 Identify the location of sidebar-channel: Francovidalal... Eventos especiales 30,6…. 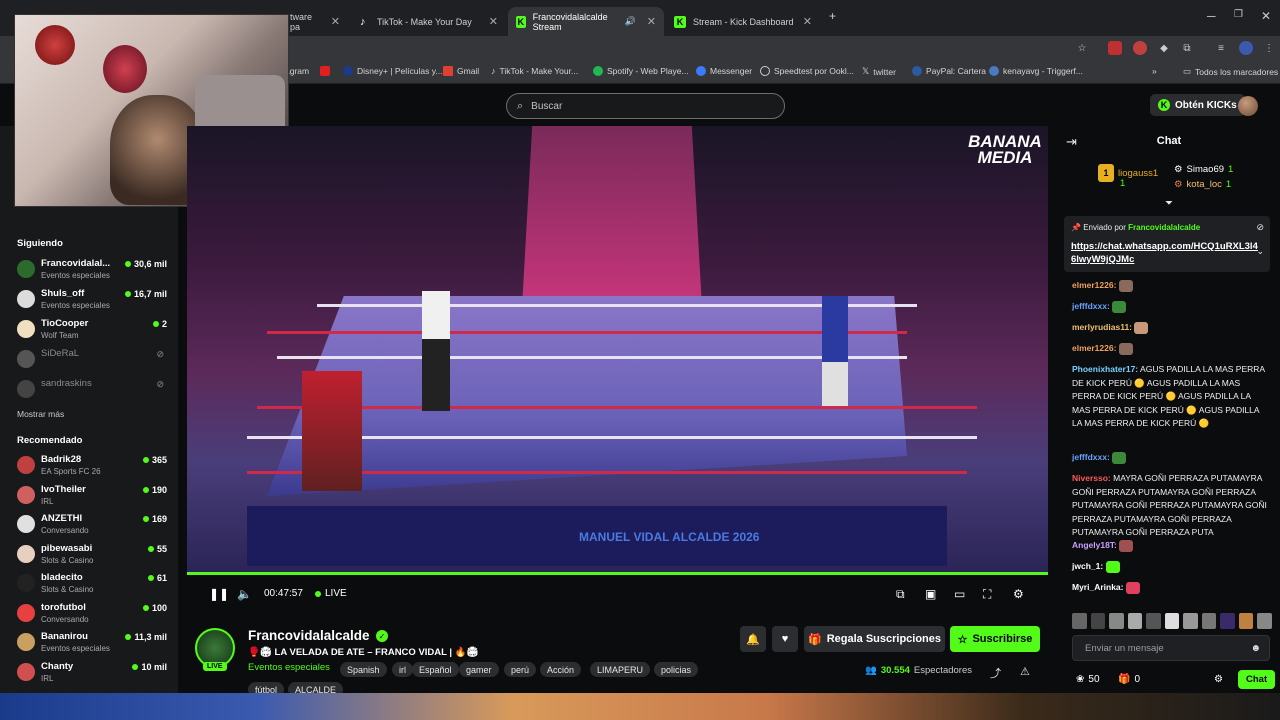
(92, 270).